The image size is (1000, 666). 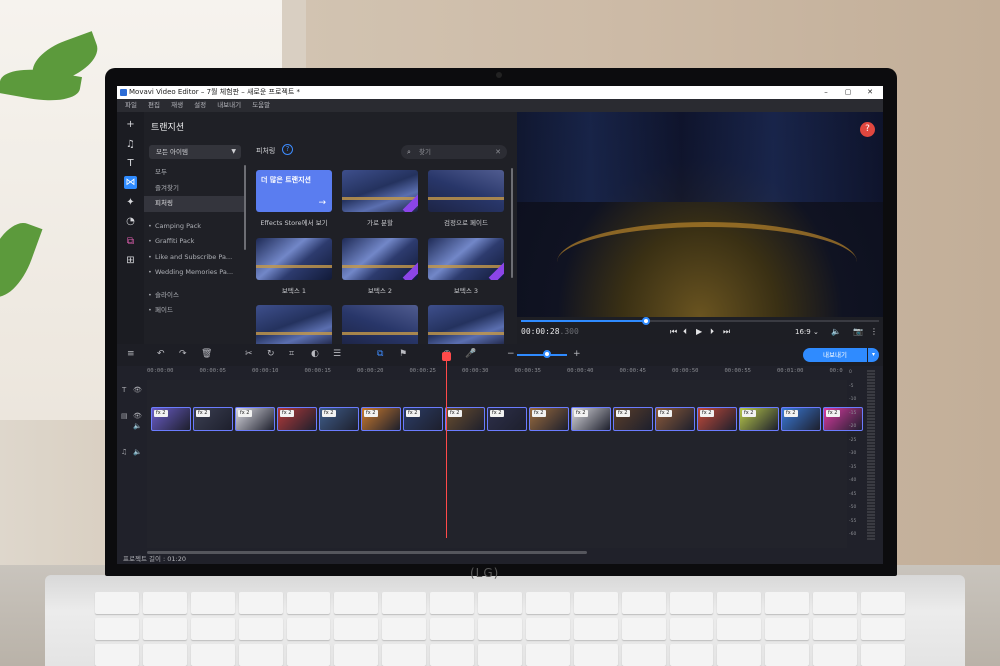 What do you see at coordinates (177, 105) in the screenshot?
I see `menu-playback: 재생` at bounding box center [177, 105].